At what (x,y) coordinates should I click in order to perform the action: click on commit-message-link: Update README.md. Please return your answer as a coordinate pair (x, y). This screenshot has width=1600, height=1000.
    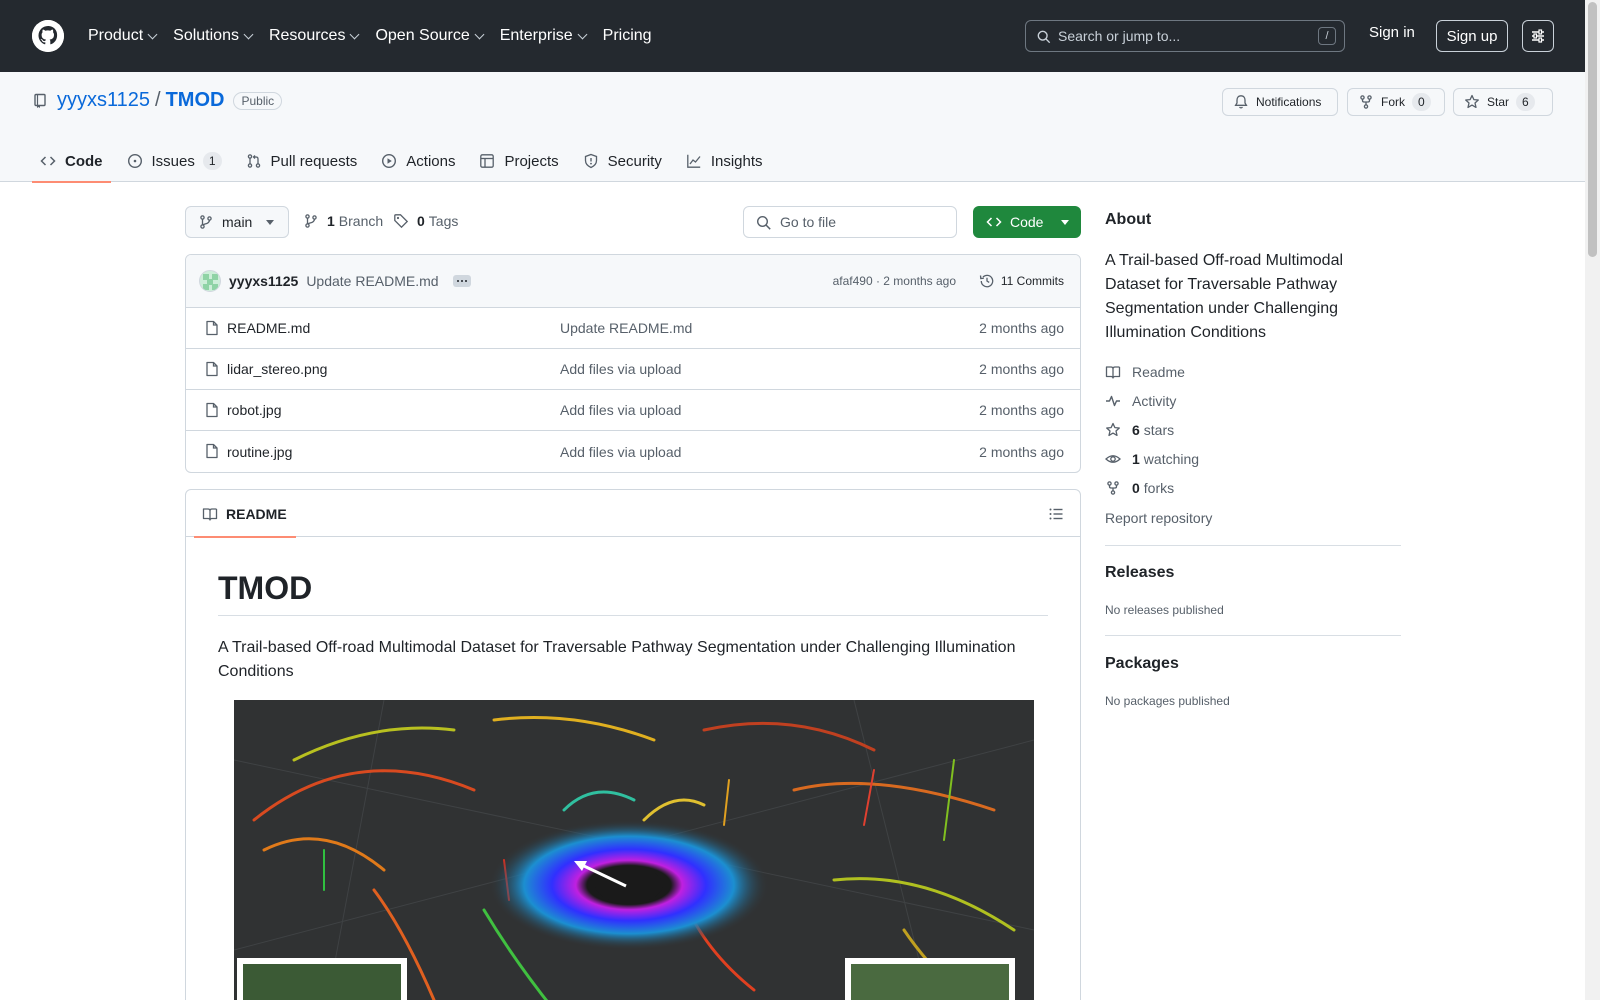
    Looking at the image, I should click on (372, 281).